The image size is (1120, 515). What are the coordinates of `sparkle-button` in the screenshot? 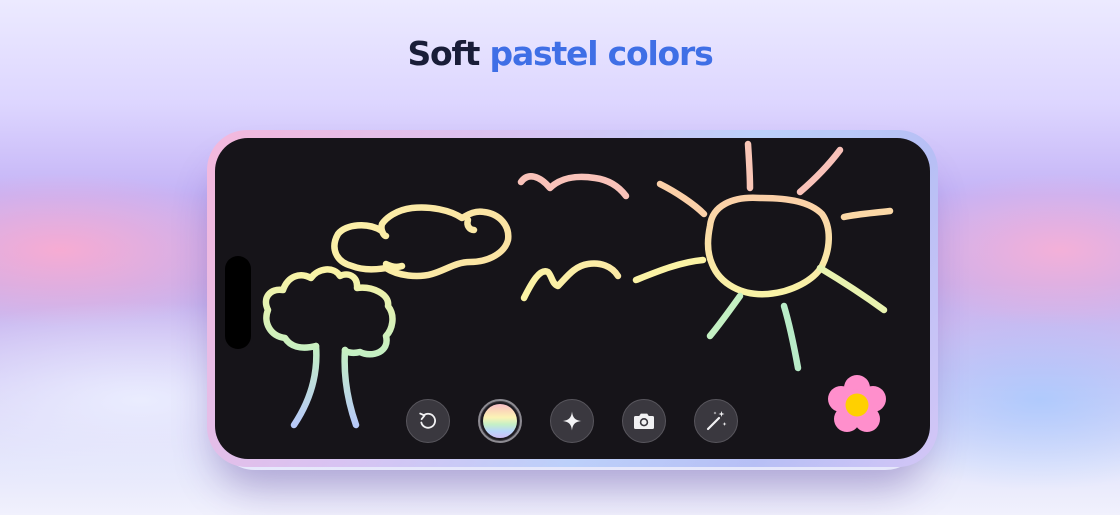 It's located at (572, 421).